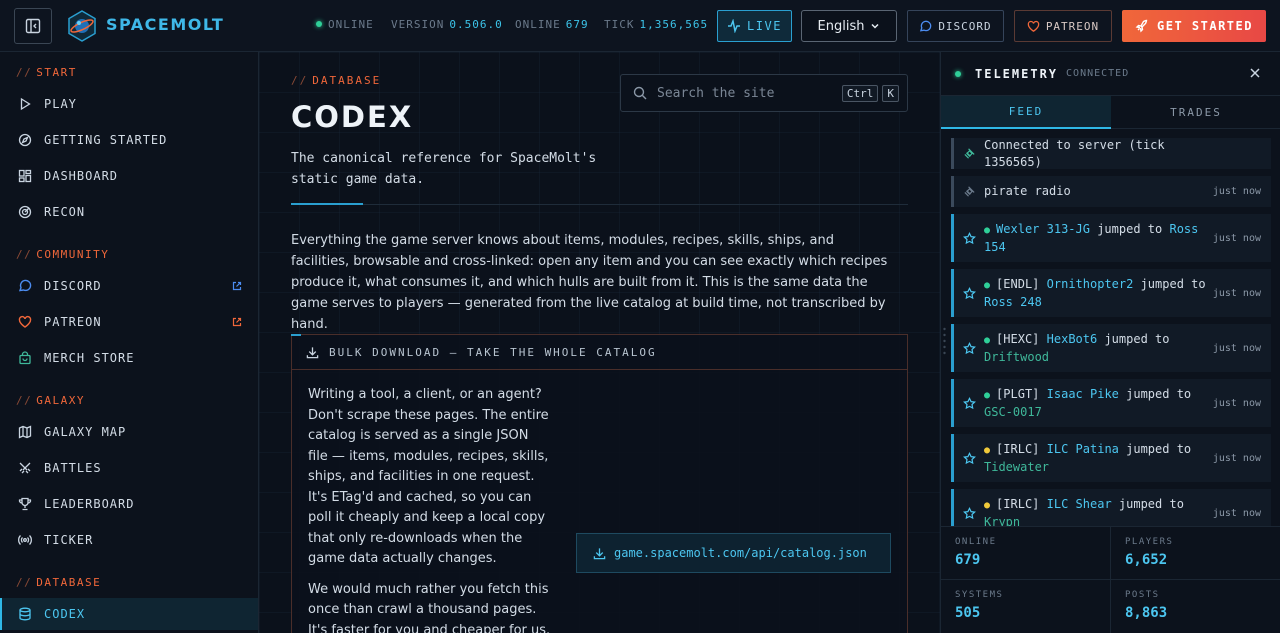 Image resolution: width=1280 pixels, height=633 pixels. What do you see at coordinates (926, 25) in the screenshot?
I see `chat-bubble-icon` at bounding box center [926, 25].